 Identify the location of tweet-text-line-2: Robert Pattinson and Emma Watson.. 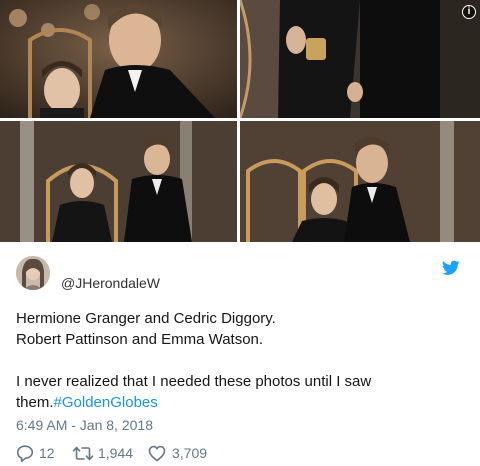
(140, 339).